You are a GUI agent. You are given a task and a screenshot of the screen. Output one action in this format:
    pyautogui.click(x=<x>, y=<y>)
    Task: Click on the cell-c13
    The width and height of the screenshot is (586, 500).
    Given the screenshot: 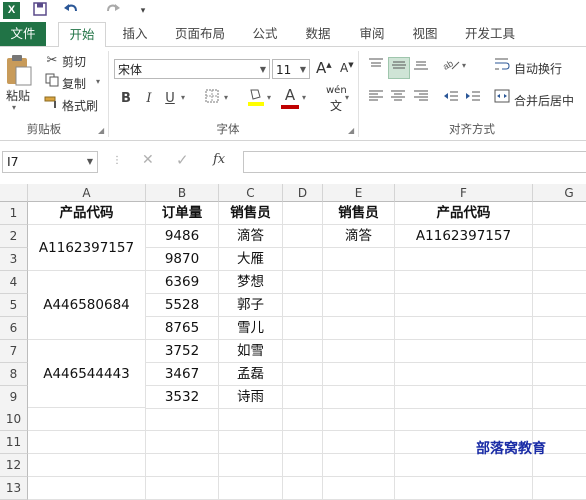 What is the action you would take?
    pyautogui.click(x=251, y=488)
    